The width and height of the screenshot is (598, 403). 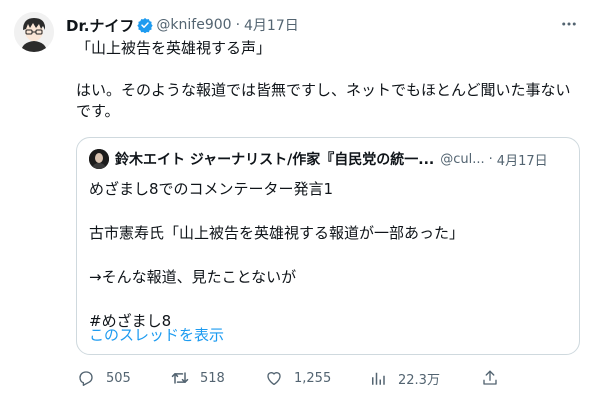 What do you see at coordinates (490, 378) in the screenshot?
I see `share-icon` at bounding box center [490, 378].